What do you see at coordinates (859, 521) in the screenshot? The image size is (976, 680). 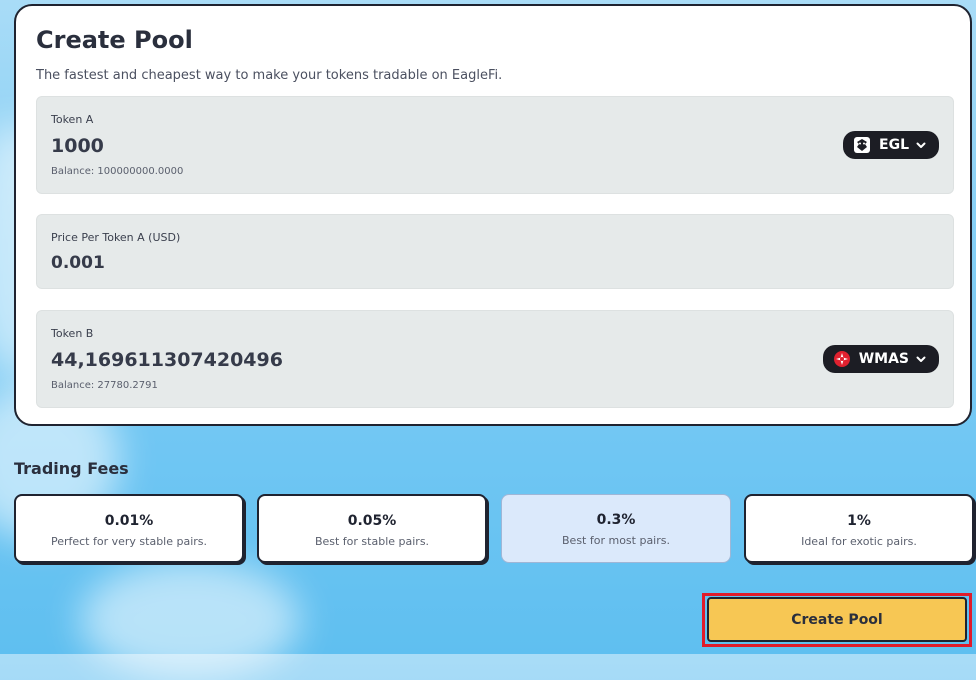 I see `fee-percent: 1%` at bounding box center [859, 521].